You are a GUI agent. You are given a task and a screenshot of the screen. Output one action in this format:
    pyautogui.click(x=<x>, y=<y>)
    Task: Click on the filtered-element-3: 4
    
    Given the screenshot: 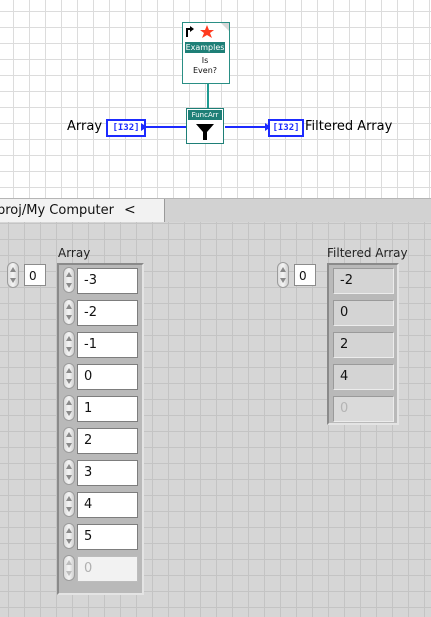 What is the action you would take?
    pyautogui.click(x=363, y=377)
    